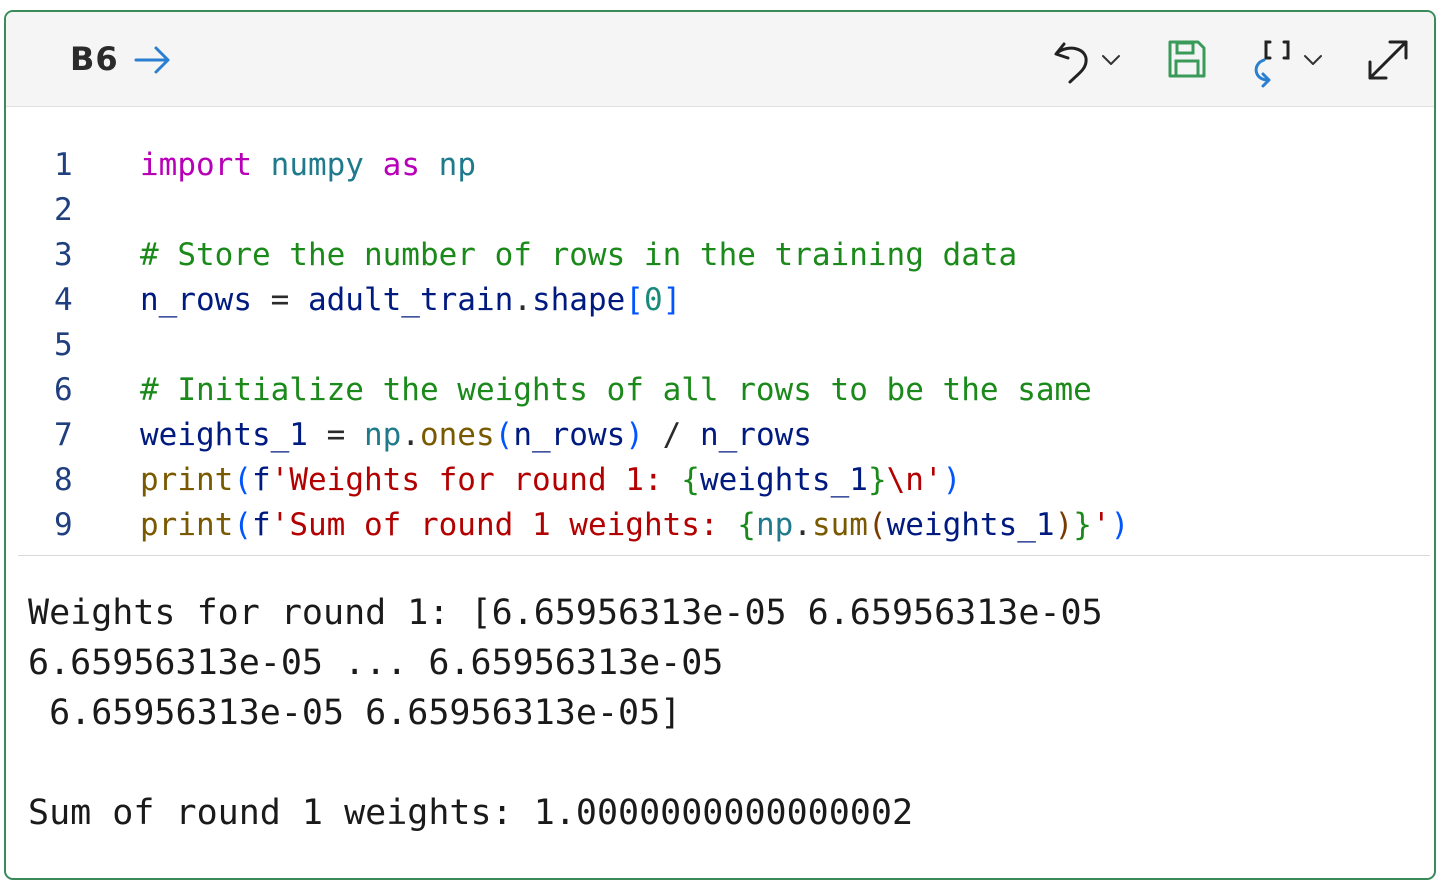 This screenshot has width=1442, height=890. I want to click on code-token: ones, so click(457, 435).